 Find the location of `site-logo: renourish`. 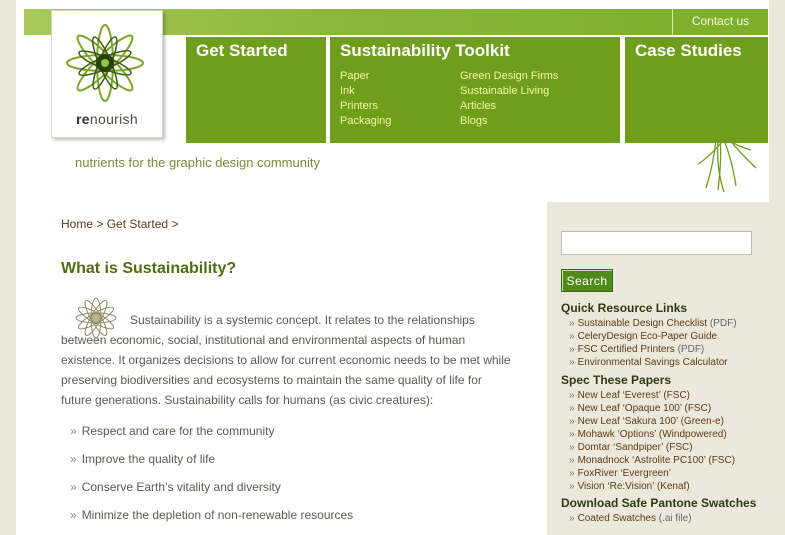

site-logo: renourish is located at coordinates (107, 74).